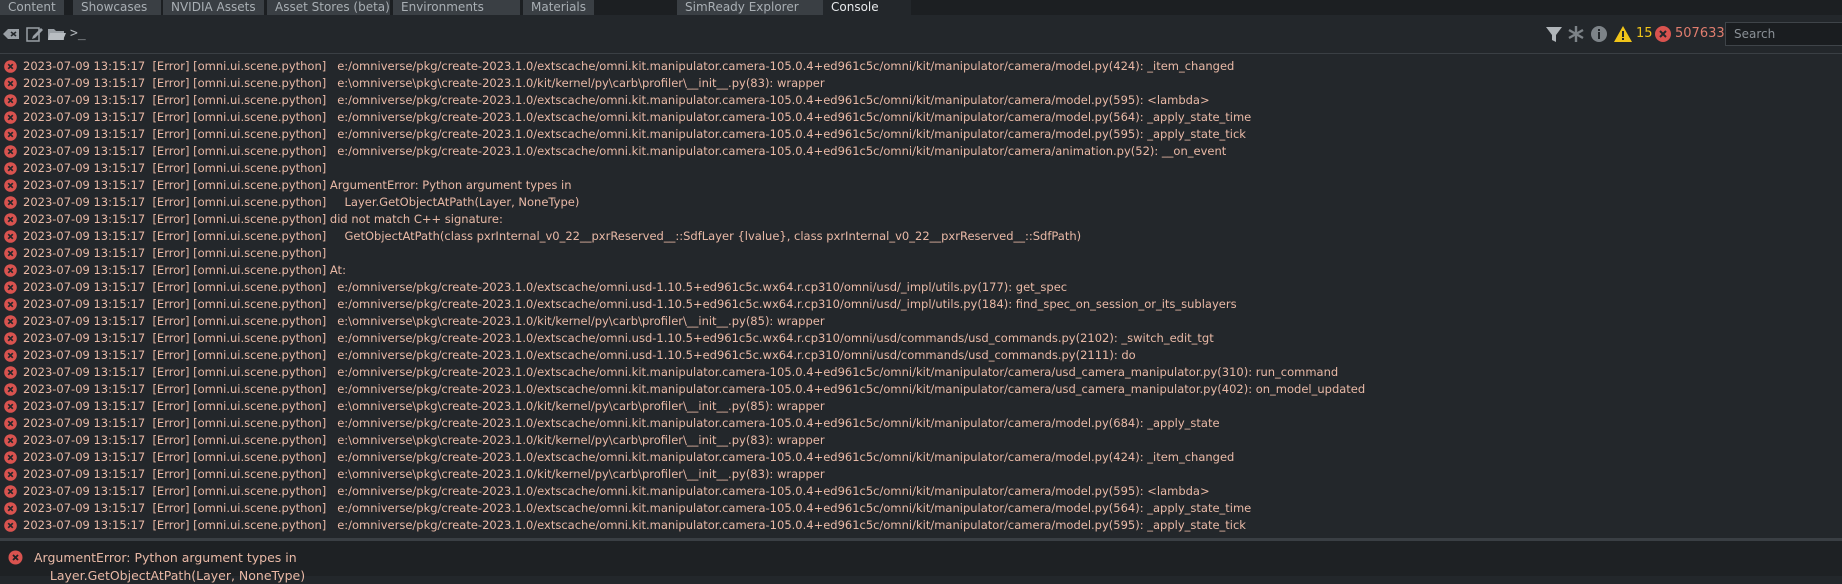 This screenshot has width=1842, height=584. I want to click on tab-console: Console, so click(867, 7).